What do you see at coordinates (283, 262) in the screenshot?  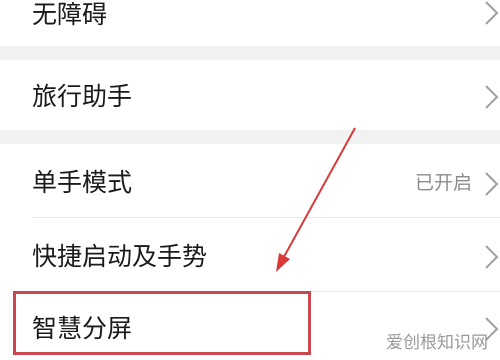 I see `annotation-arrowhead` at bounding box center [283, 262].